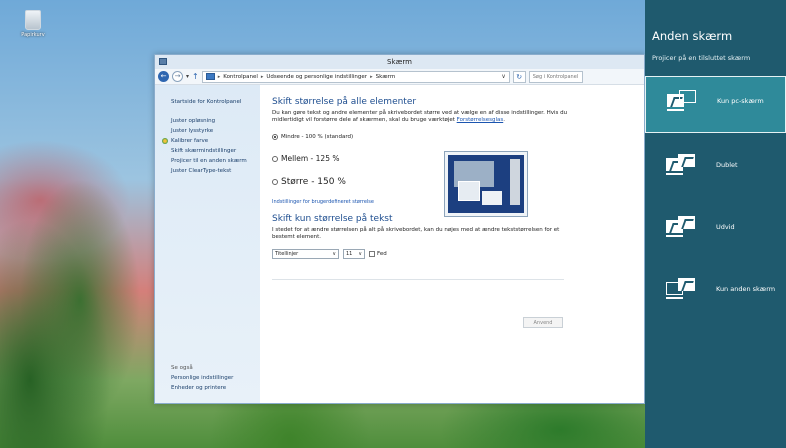 This screenshot has height=448, width=786. Describe the element at coordinates (310, 158) in the screenshot. I see `size-option-label: Mellem - 125 %` at that location.